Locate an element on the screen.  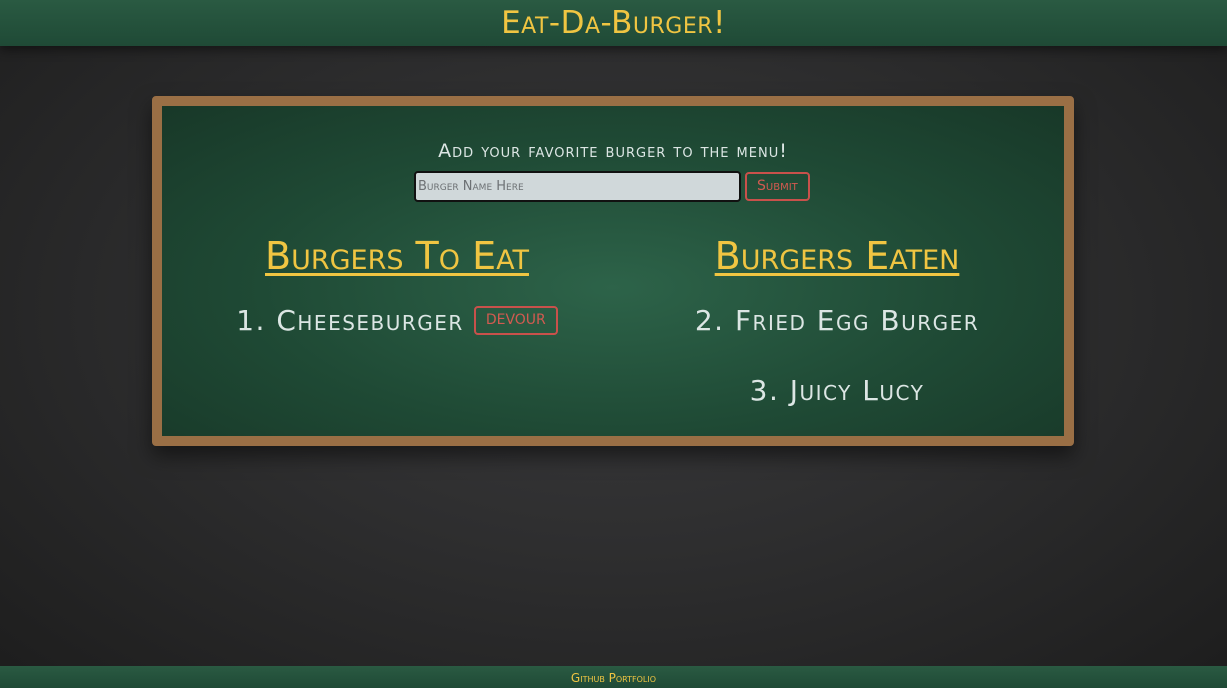
burgers-to-eat-section: Burgers To Eat 1. Cheeseburger devour is located at coordinates (397, 286).